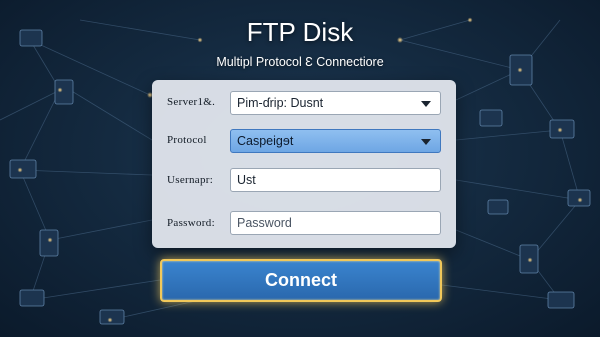 This screenshot has width=600, height=337. I want to click on password-input: Password, so click(335, 223).